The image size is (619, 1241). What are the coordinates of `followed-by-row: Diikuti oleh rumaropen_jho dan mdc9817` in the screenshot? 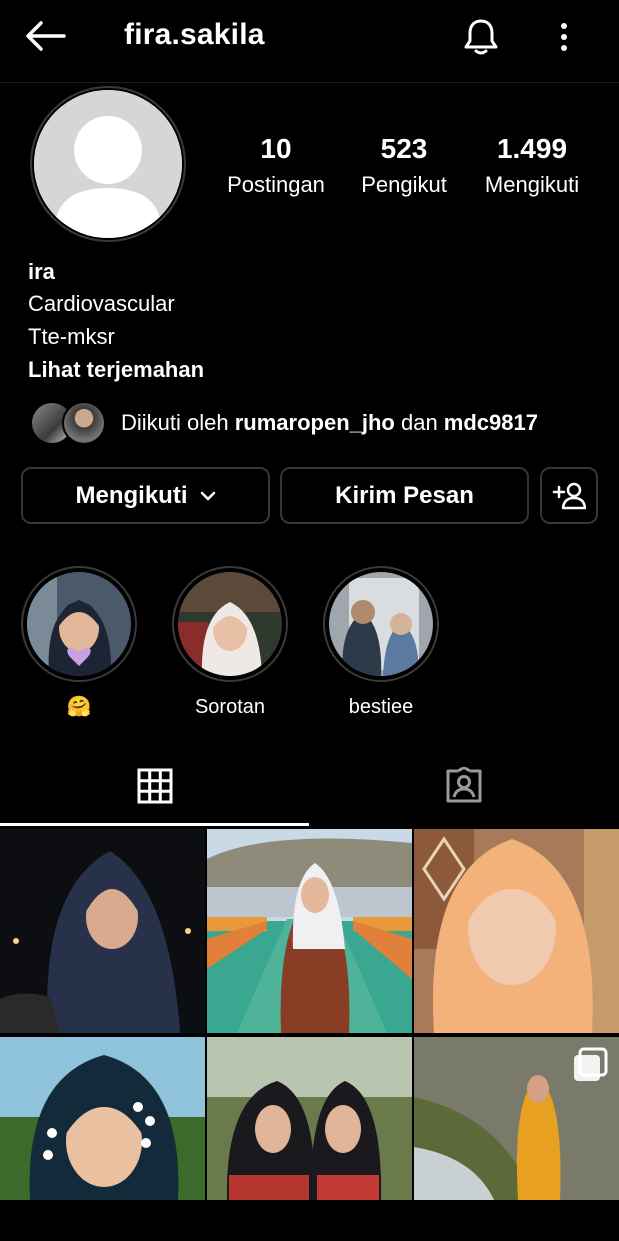 It's located at (320, 423).